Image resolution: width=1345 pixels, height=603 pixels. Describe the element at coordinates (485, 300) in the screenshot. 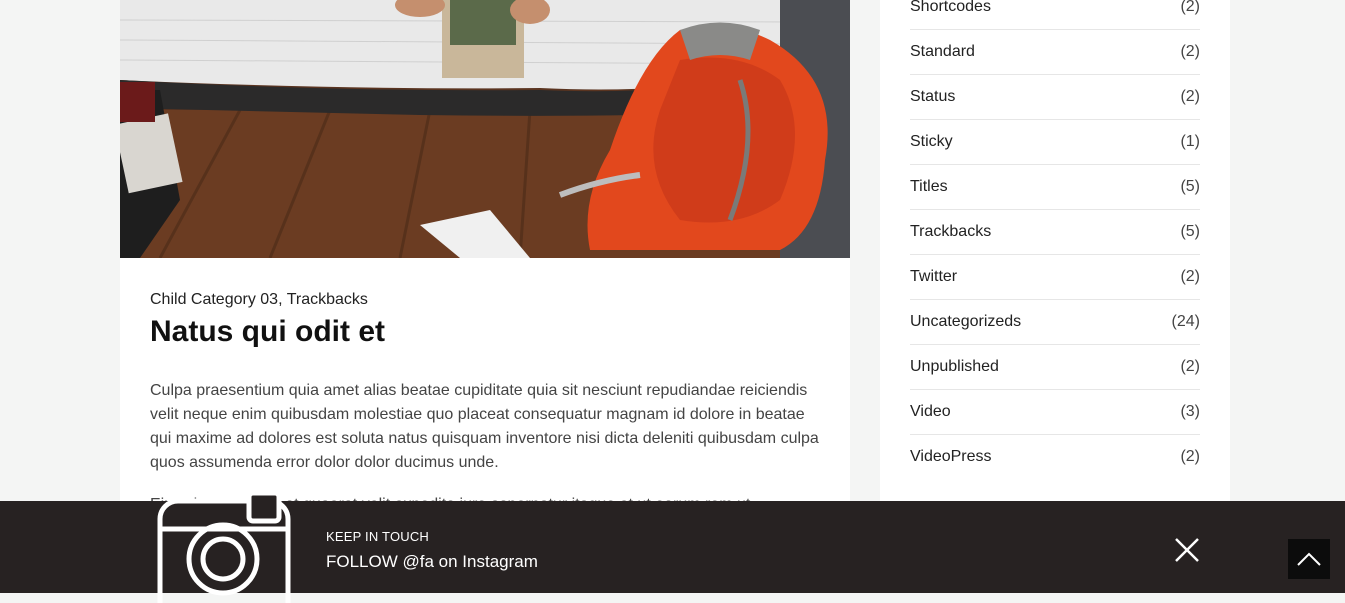

I see `post-categories: Child Category 03, Trackbacks` at that location.